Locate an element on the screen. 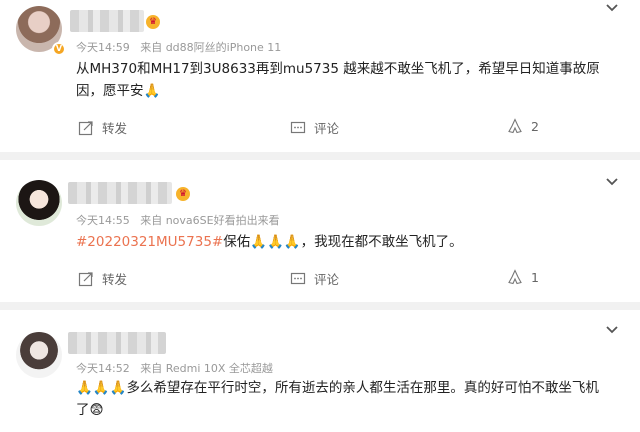 The image size is (640, 432). post-text: #20220321MU5735#保佑🙏🙏🙏，我现在都不敢坐飞机了。 is located at coordinates (341, 242).